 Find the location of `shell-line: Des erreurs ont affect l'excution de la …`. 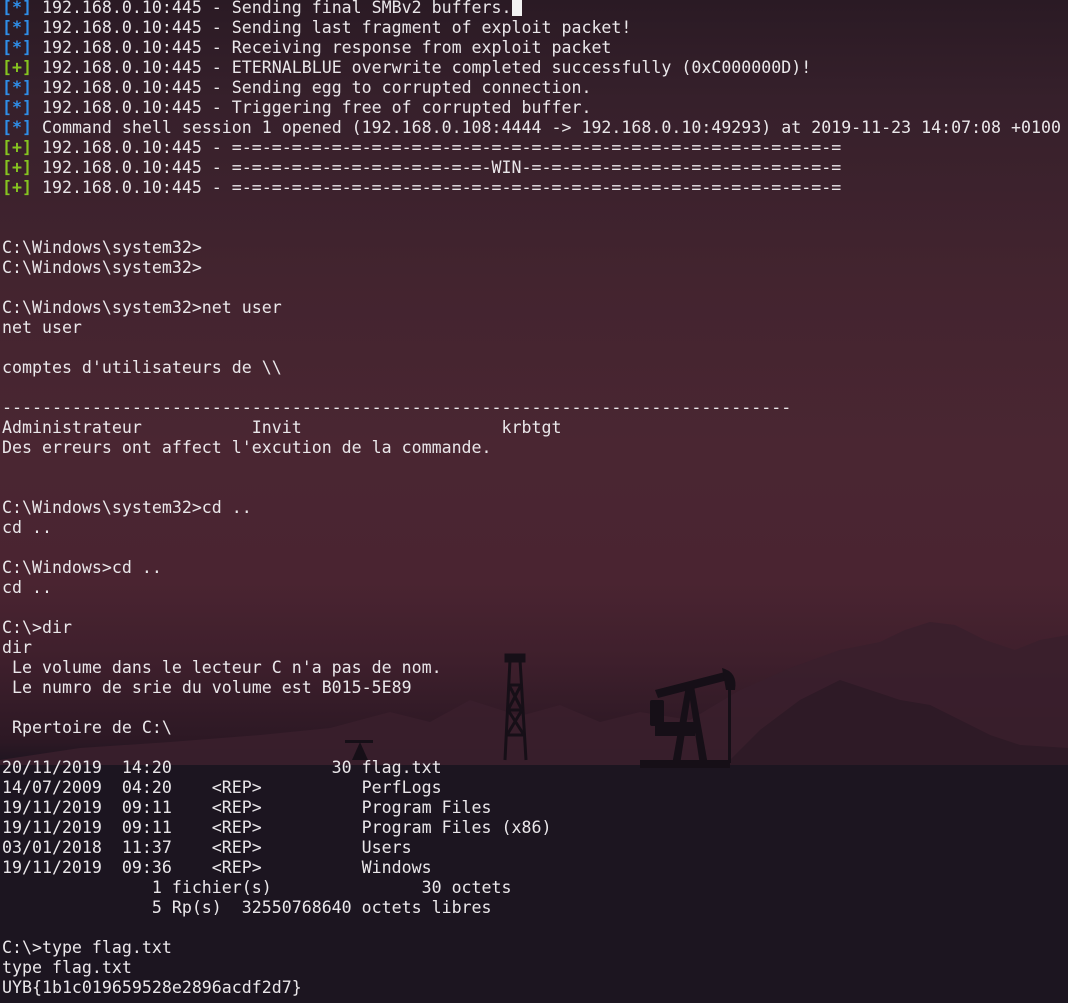

shell-line: Des erreurs ont affect l'excution de la … is located at coordinates (247, 447).